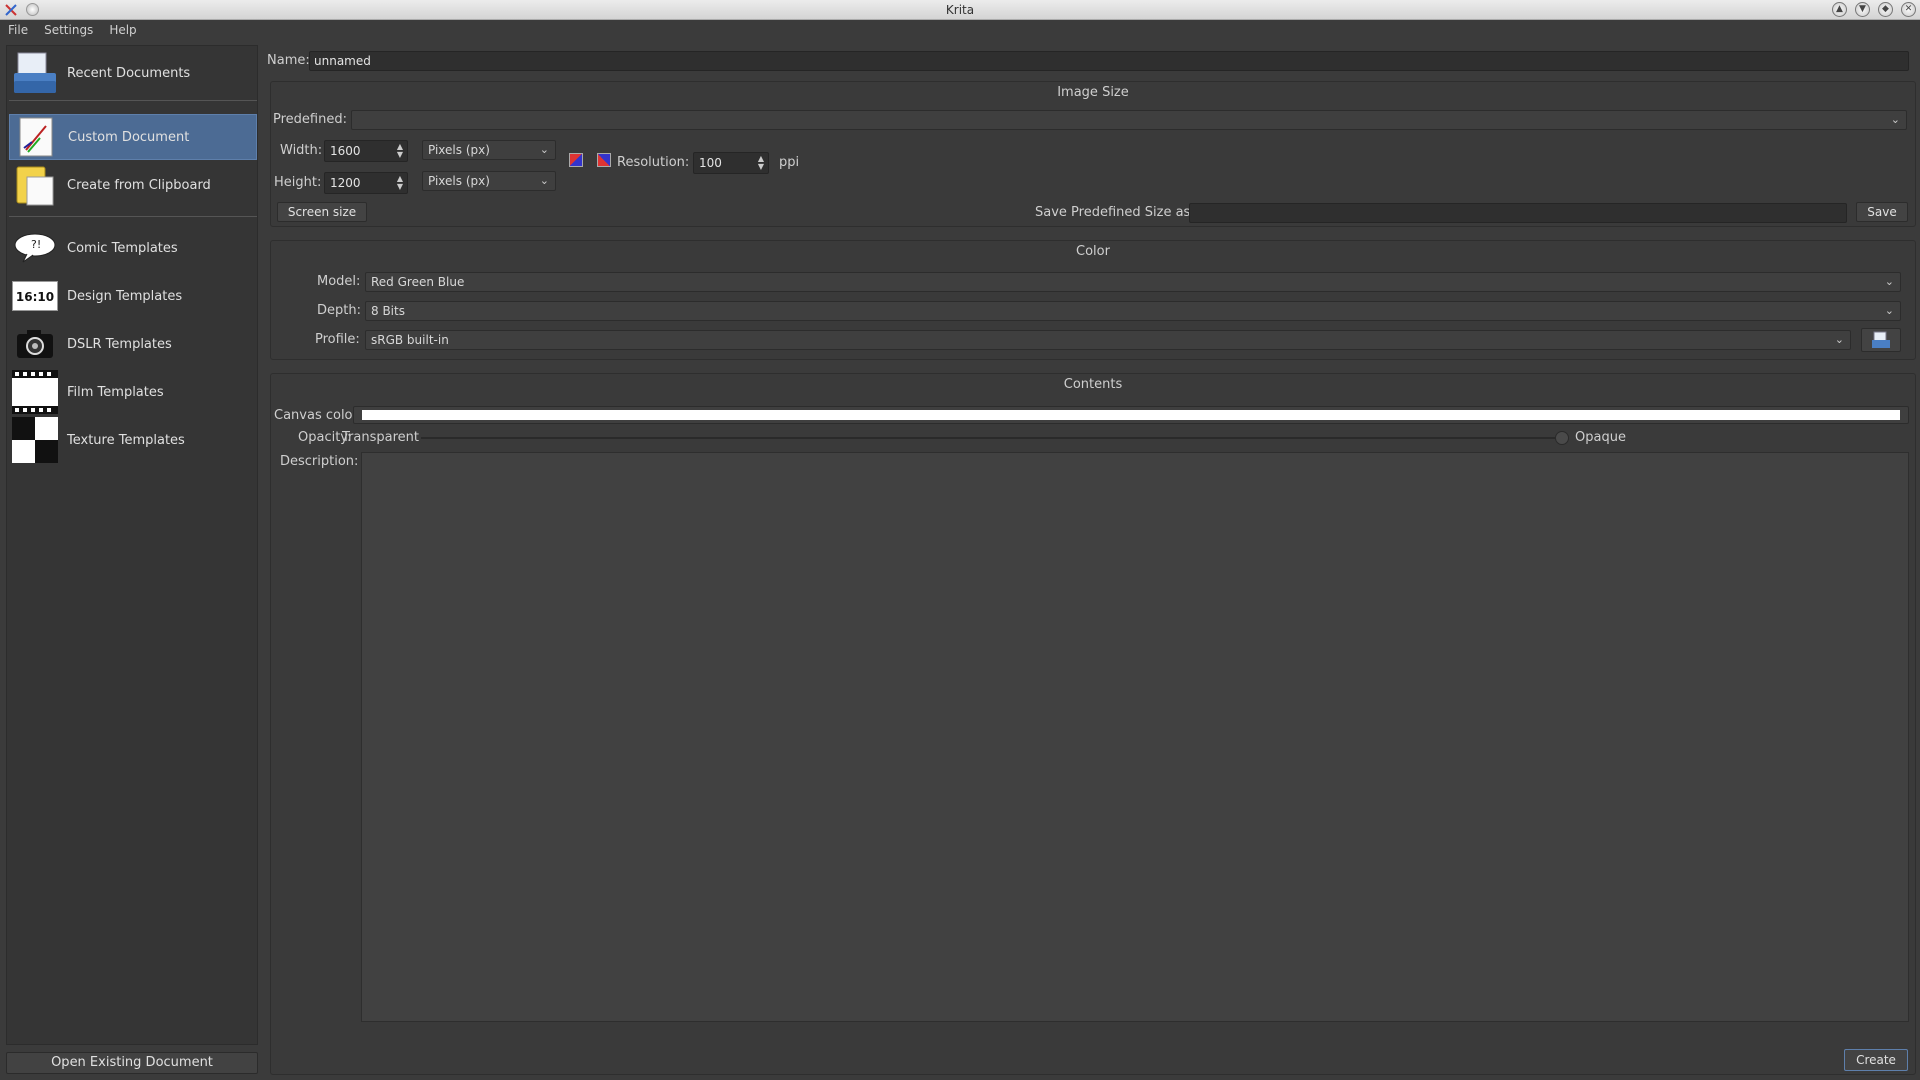 The width and height of the screenshot is (1920, 1080). I want to click on sidebar-item-label: Custom Document, so click(129, 137).